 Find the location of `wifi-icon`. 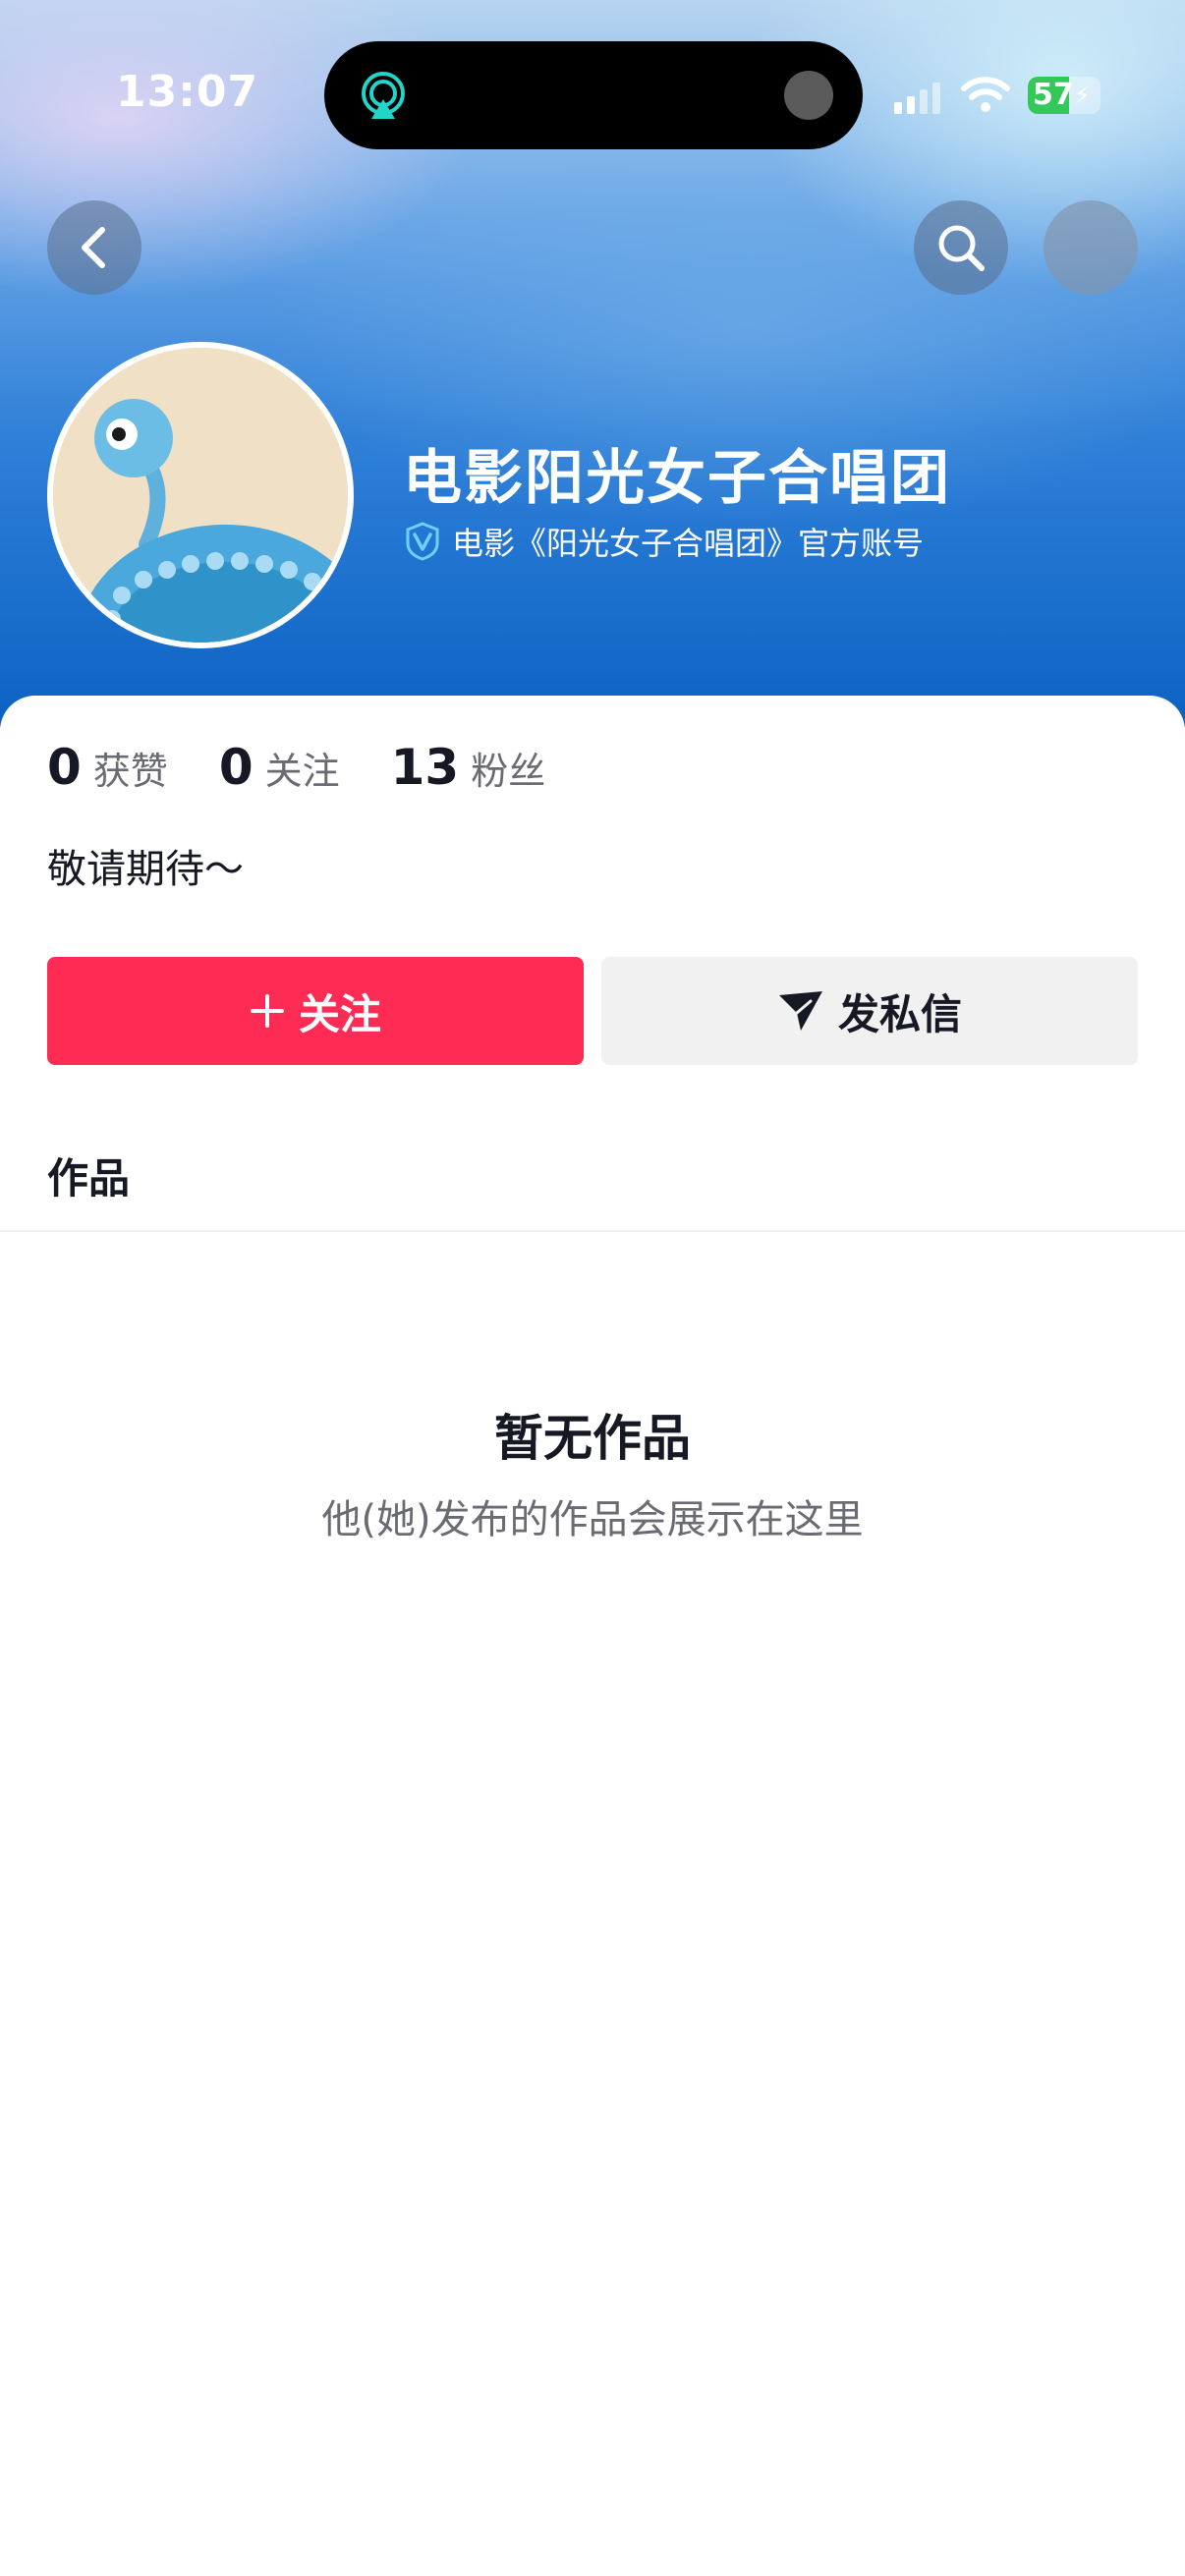

wifi-icon is located at coordinates (986, 94).